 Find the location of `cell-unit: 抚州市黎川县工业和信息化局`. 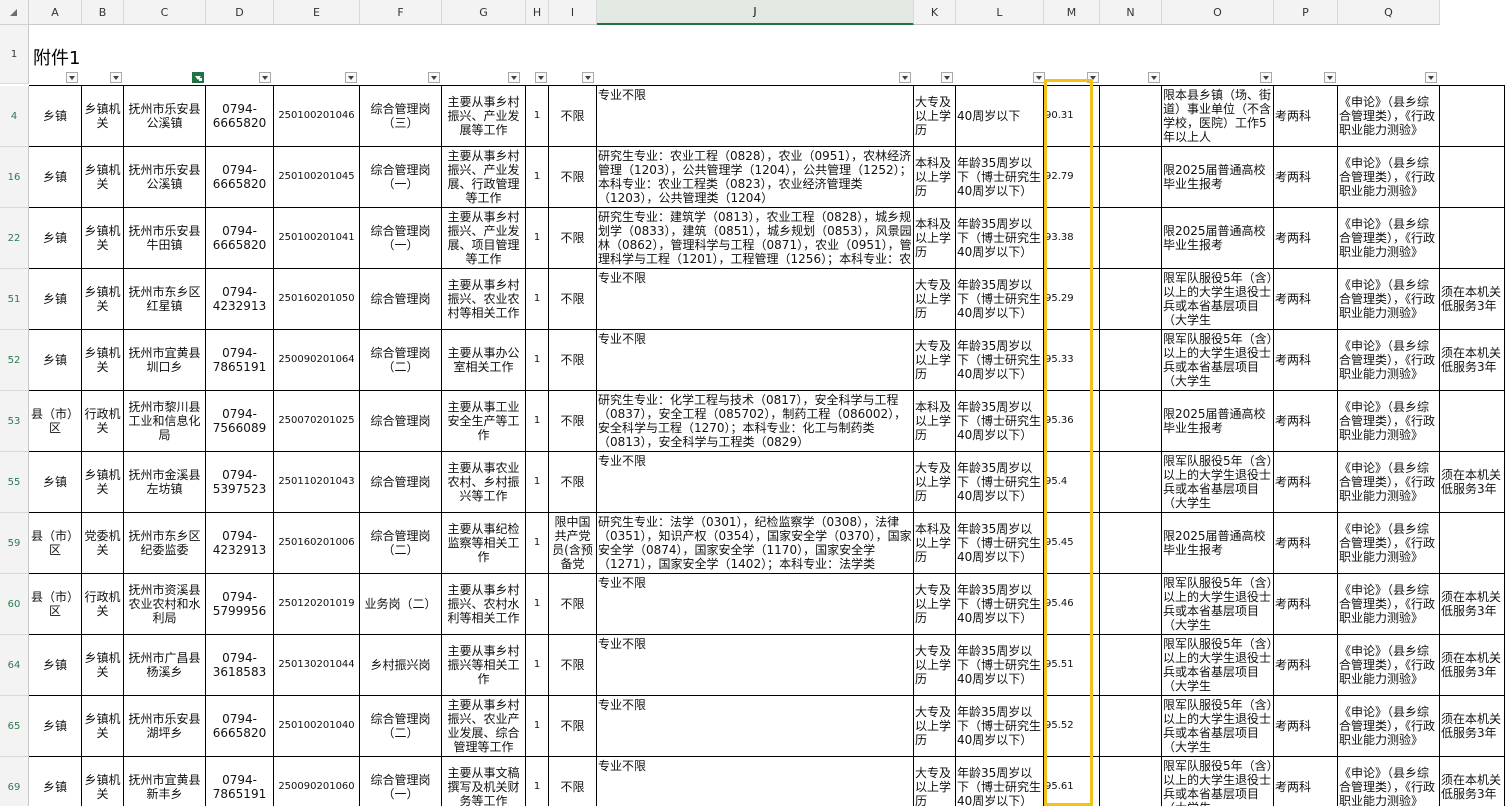

cell-unit: 抚州市黎川县工业和信息化局 is located at coordinates (165, 421).